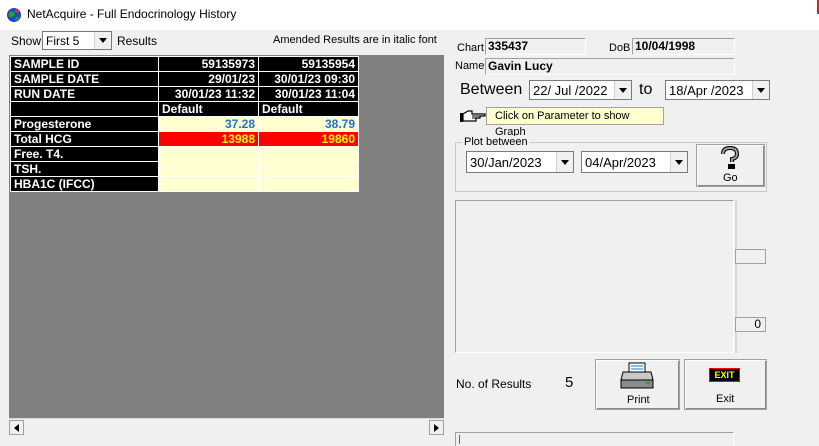 The image size is (819, 446). I want to click on table-cell: 59135954, so click(308, 64).